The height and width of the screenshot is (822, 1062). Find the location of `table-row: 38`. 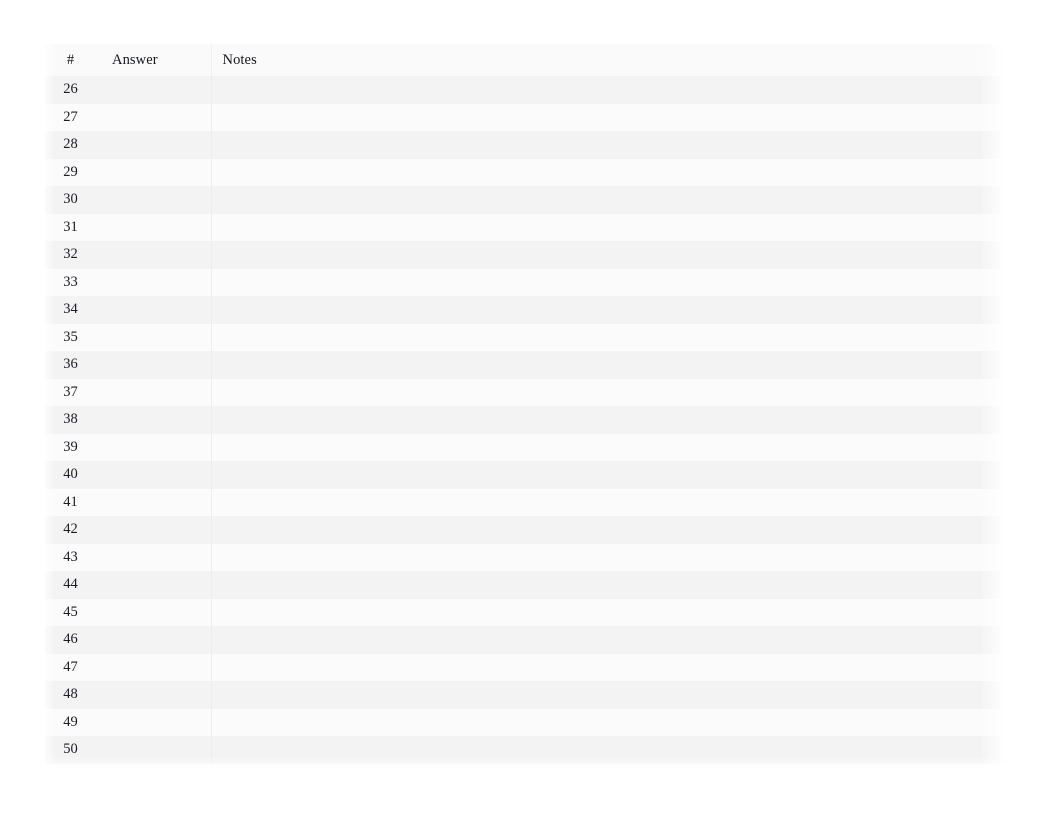

table-row: 38 is located at coordinates (525, 420).